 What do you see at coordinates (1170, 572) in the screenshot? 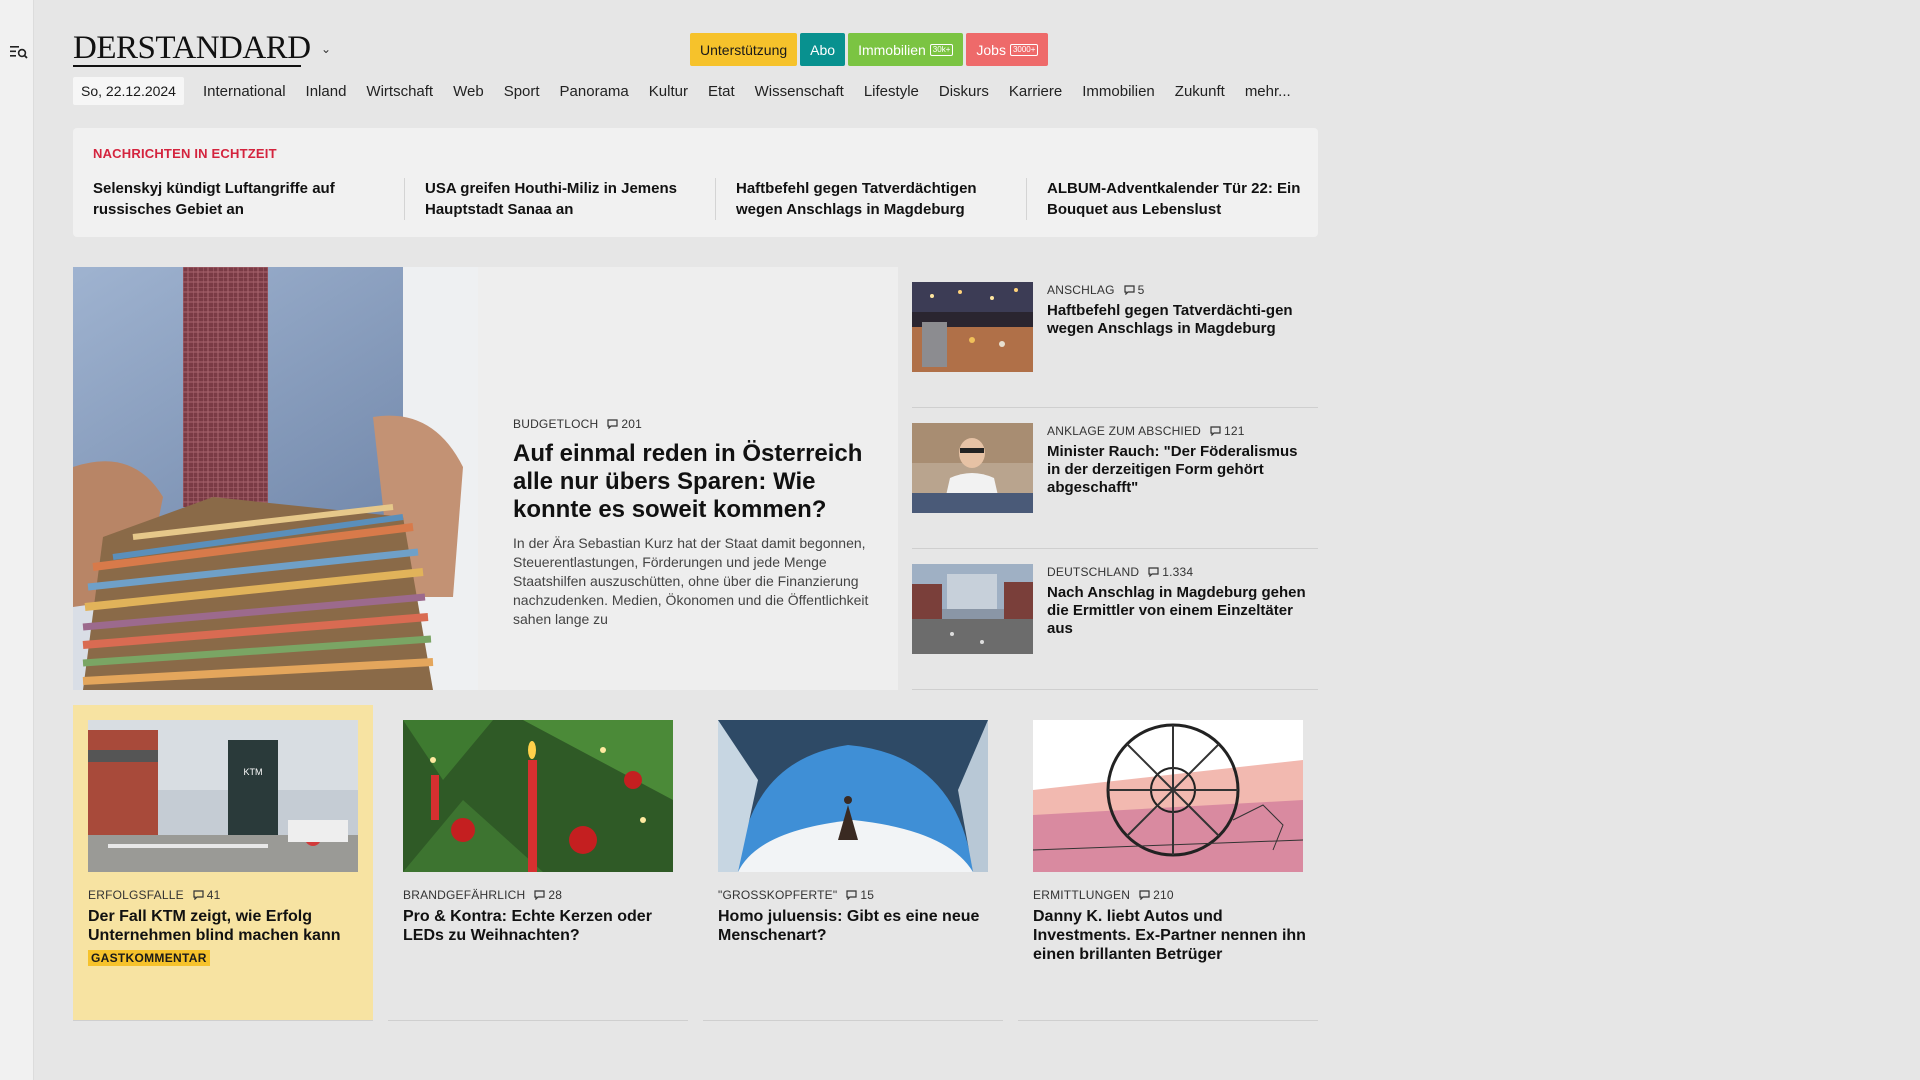
I see `comment-count: 1.334` at bounding box center [1170, 572].